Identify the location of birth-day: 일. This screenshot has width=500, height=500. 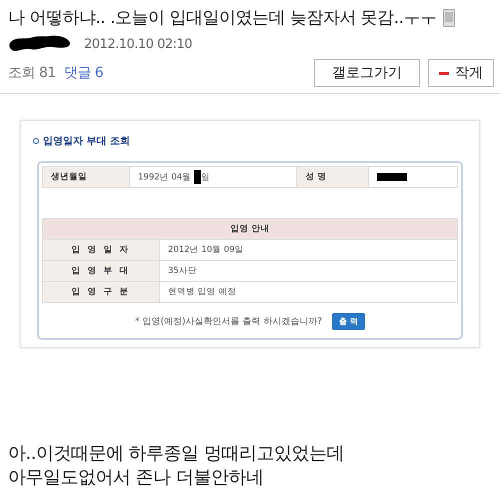
(205, 177).